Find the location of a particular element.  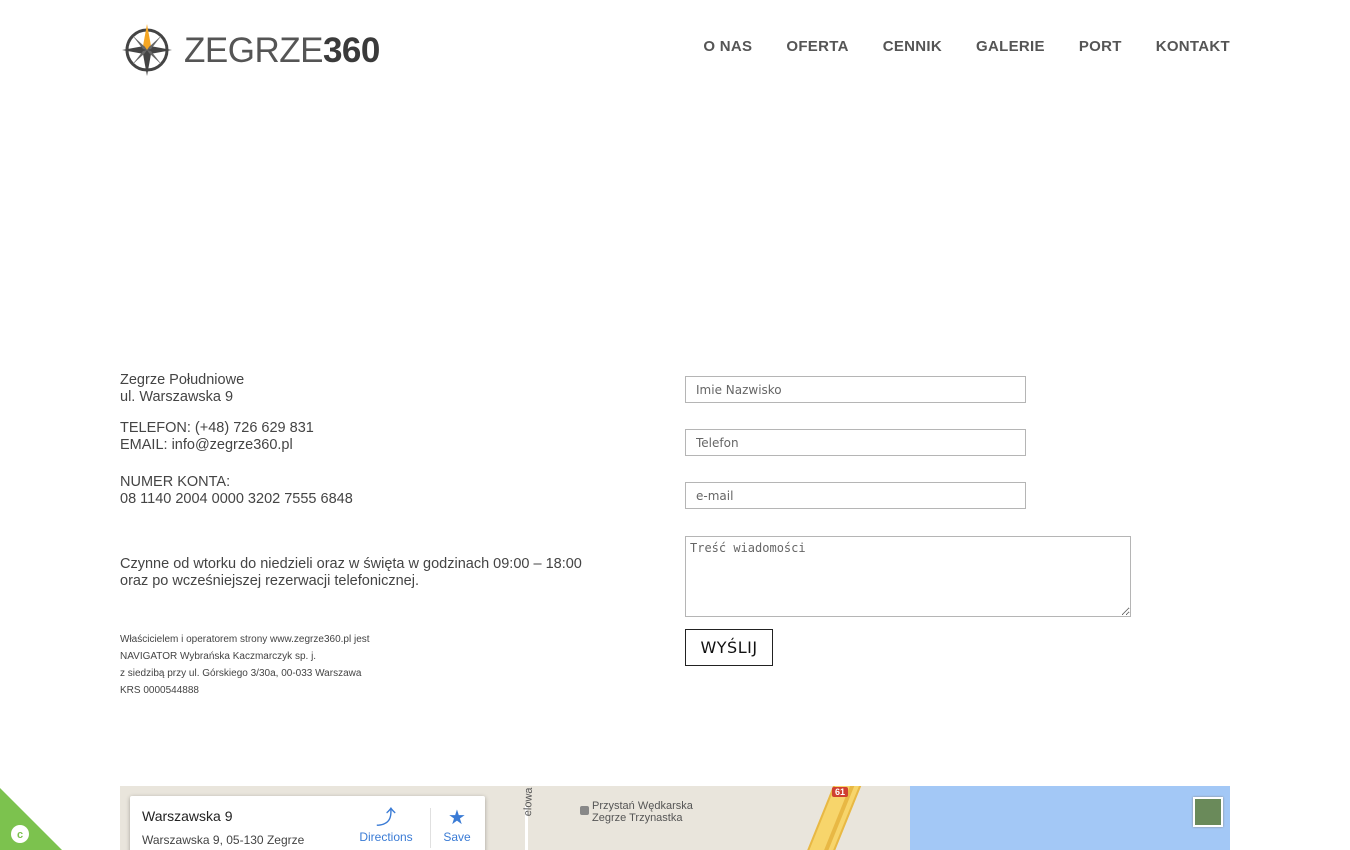

logo-text-light: ZEGRZE is located at coordinates (253, 50).